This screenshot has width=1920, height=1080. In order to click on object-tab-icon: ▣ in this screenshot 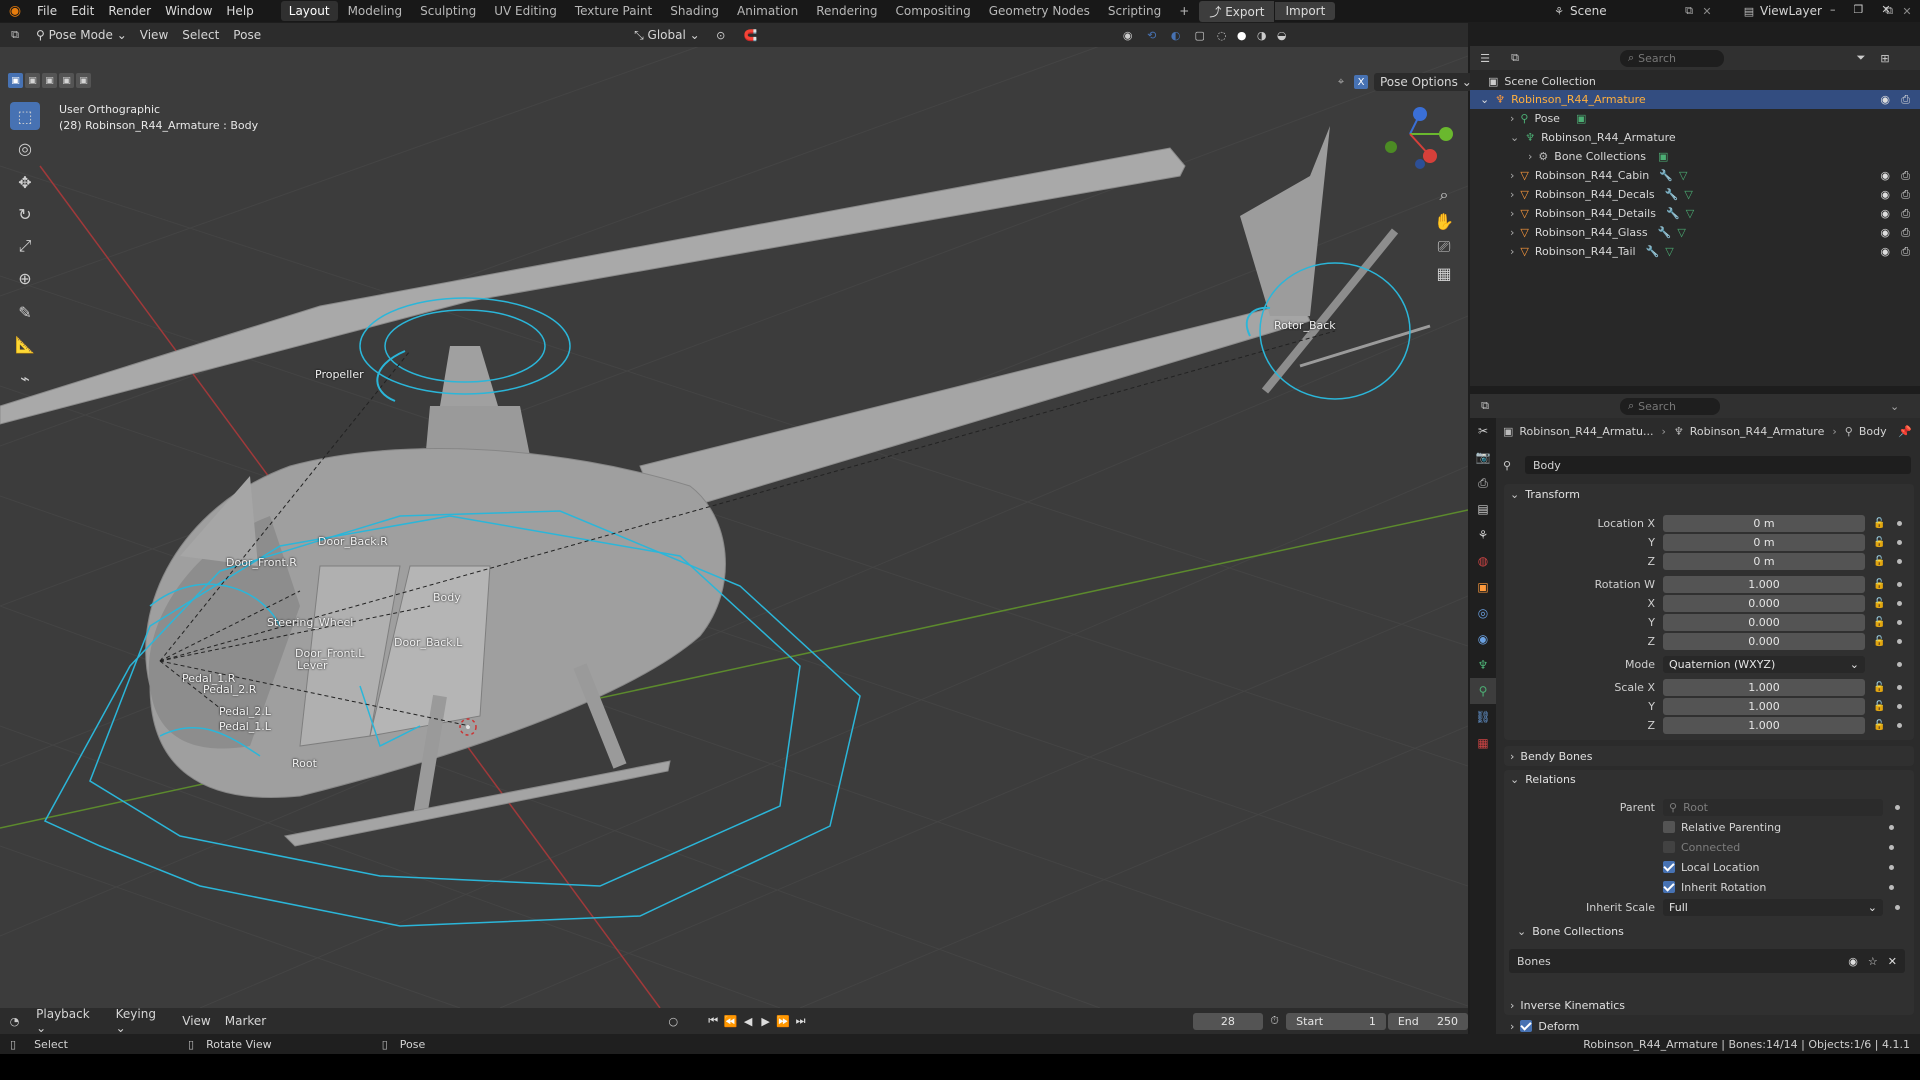, I will do `click(1483, 587)`.